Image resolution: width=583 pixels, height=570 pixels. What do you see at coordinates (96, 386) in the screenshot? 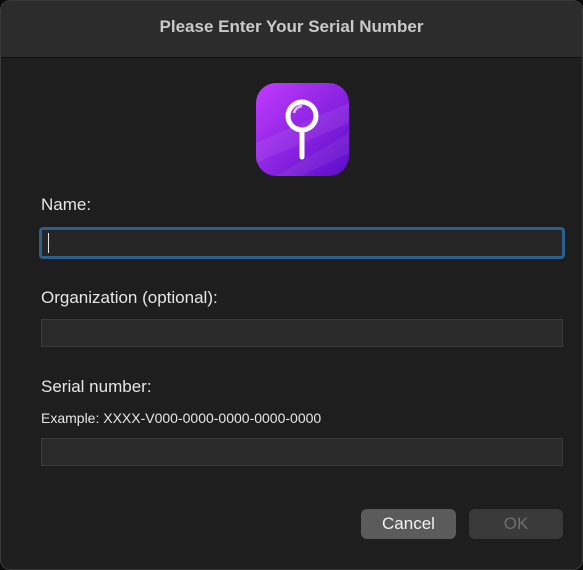
I see `serial-number-label: Serial number:` at bounding box center [96, 386].